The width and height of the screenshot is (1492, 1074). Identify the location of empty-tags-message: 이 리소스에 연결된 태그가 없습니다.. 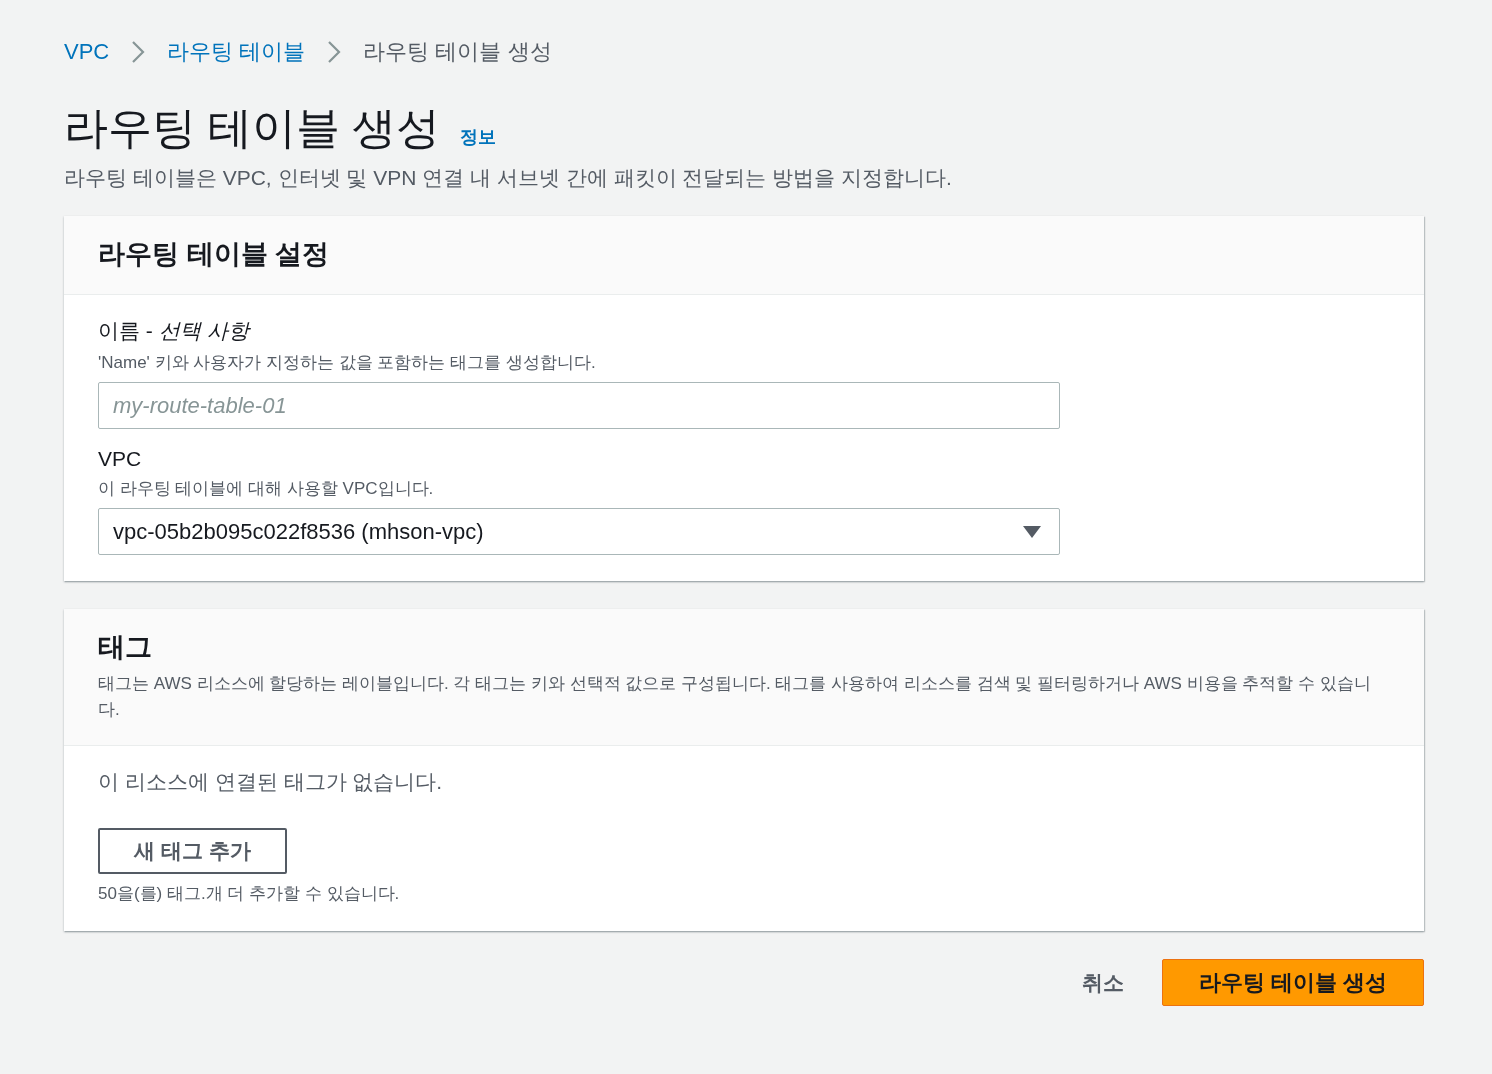
(271, 782).